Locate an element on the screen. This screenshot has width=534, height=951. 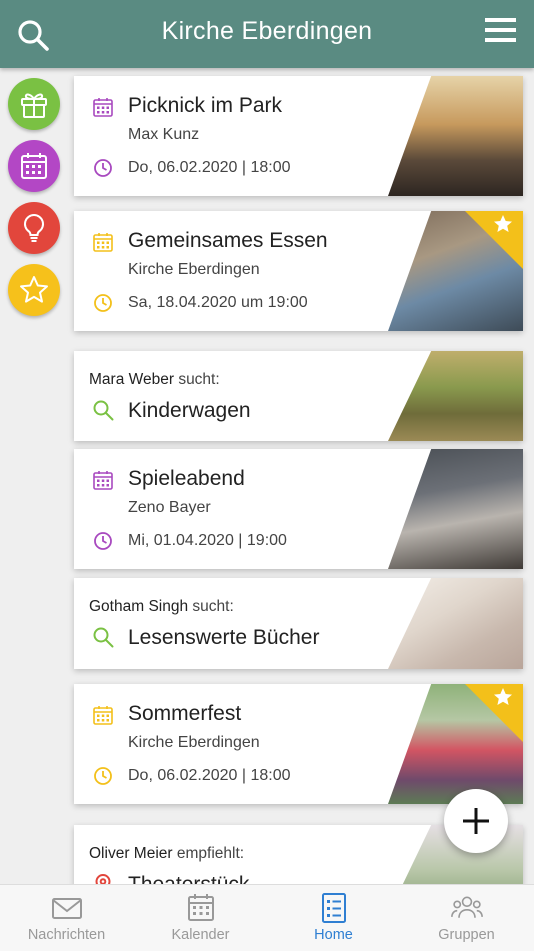
add-button is located at coordinates (476, 821).